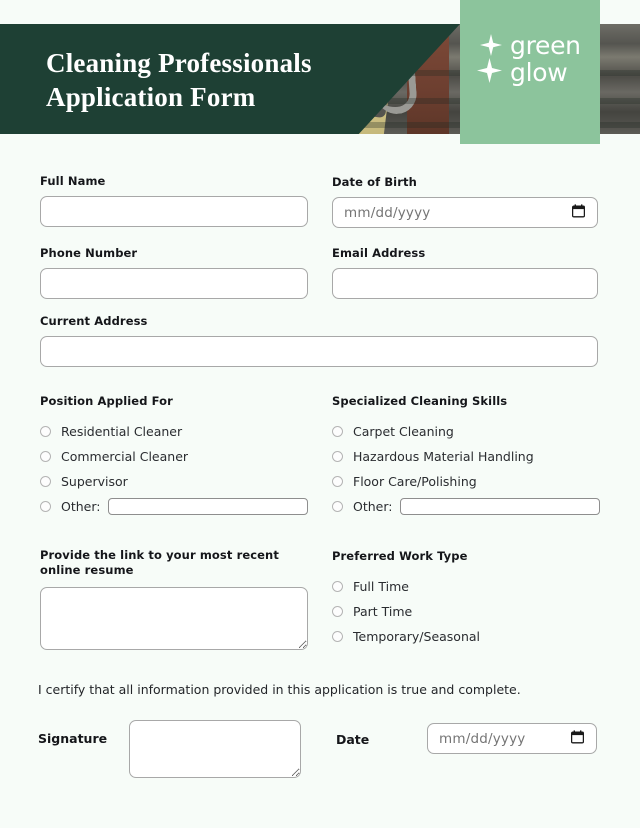 The height and width of the screenshot is (828, 640). Describe the element at coordinates (174, 283) in the screenshot. I see `phone-number-input` at that location.